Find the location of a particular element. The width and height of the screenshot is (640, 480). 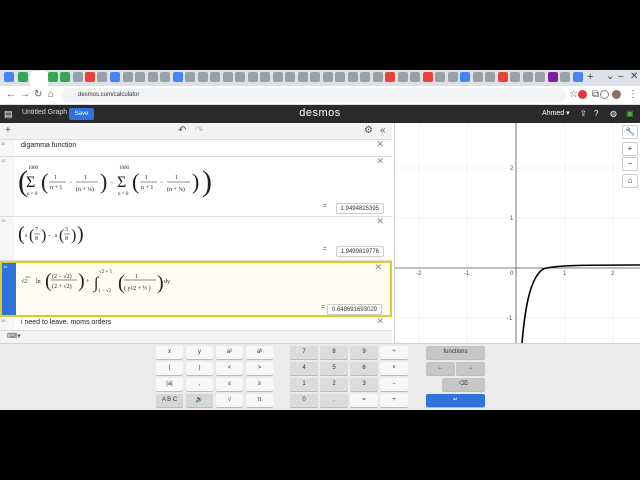

bookmark-star-icon: ☆ is located at coordinates (573, 94).